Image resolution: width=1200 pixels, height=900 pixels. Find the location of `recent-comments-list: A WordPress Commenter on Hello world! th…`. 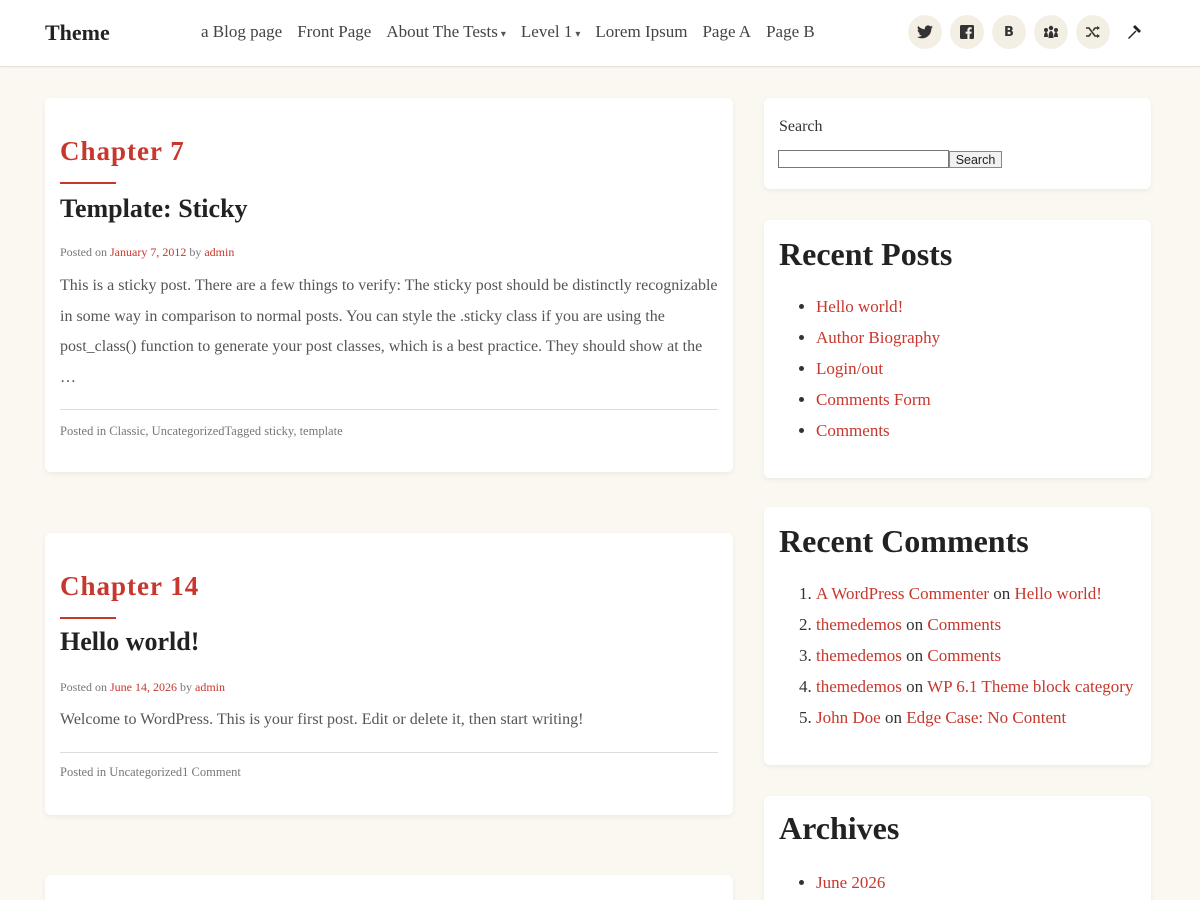

recent-comments-list: A WordPress Commenter on Hello world! th… is located at coordinates (974, 655).